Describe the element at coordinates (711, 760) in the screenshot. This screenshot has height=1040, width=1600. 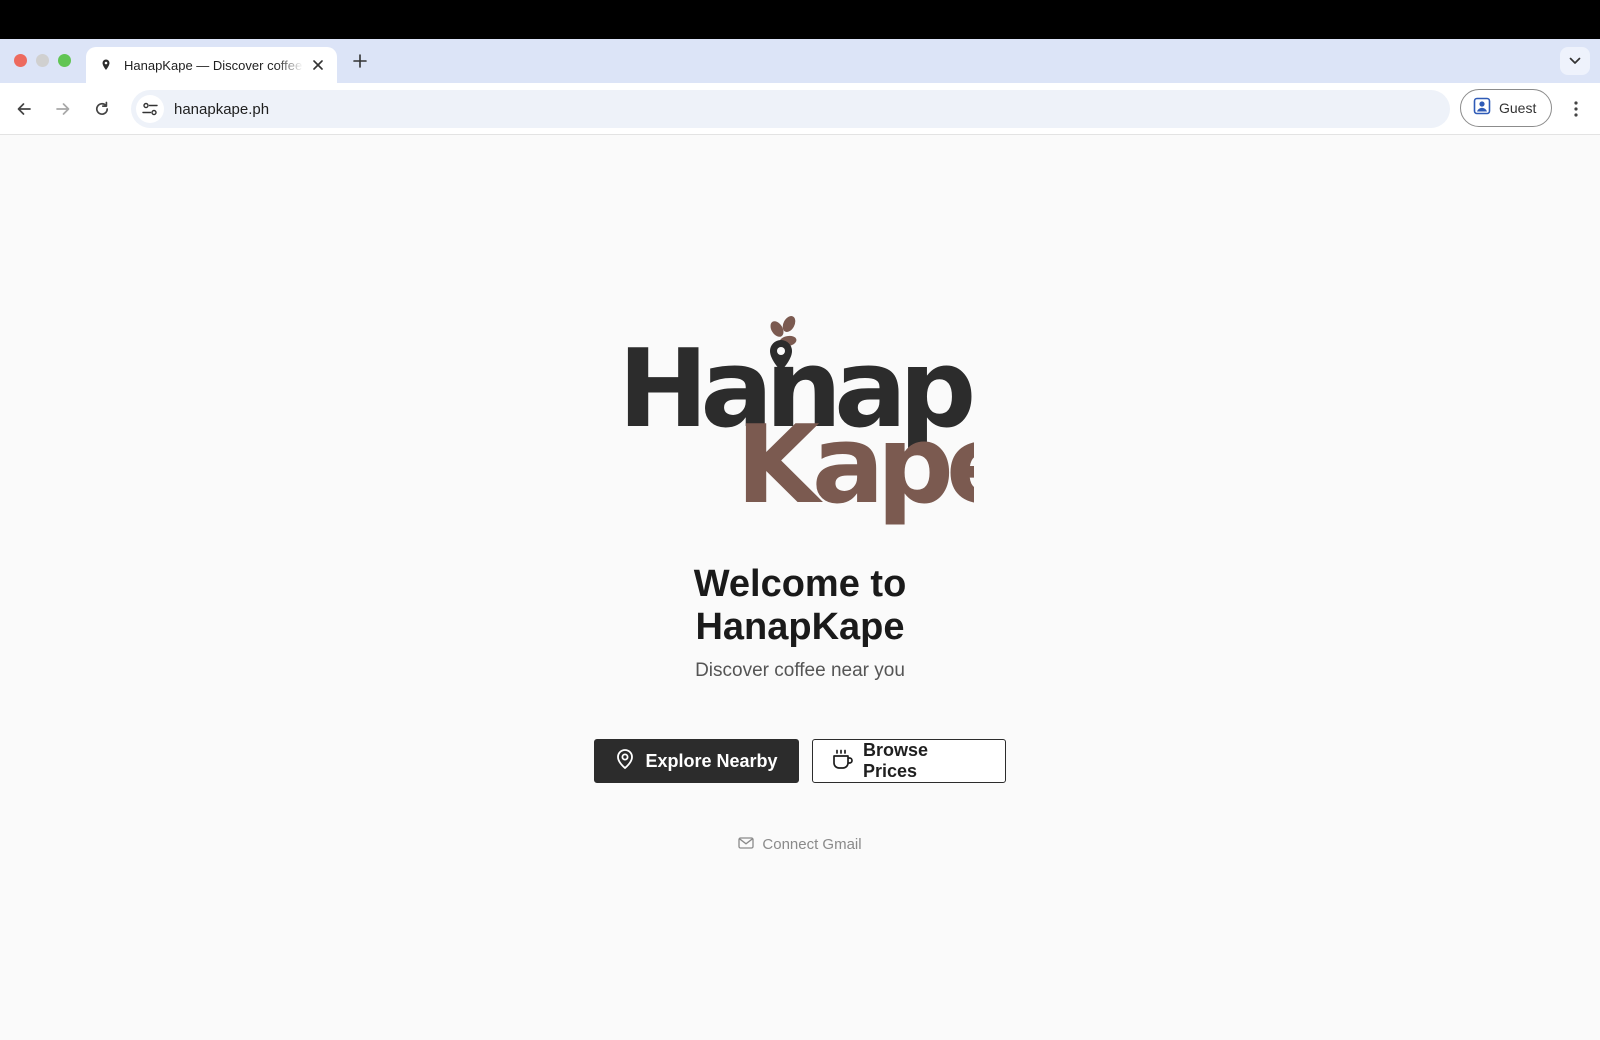
I see `explore-nearby-label: Explore Nearby` at that location.